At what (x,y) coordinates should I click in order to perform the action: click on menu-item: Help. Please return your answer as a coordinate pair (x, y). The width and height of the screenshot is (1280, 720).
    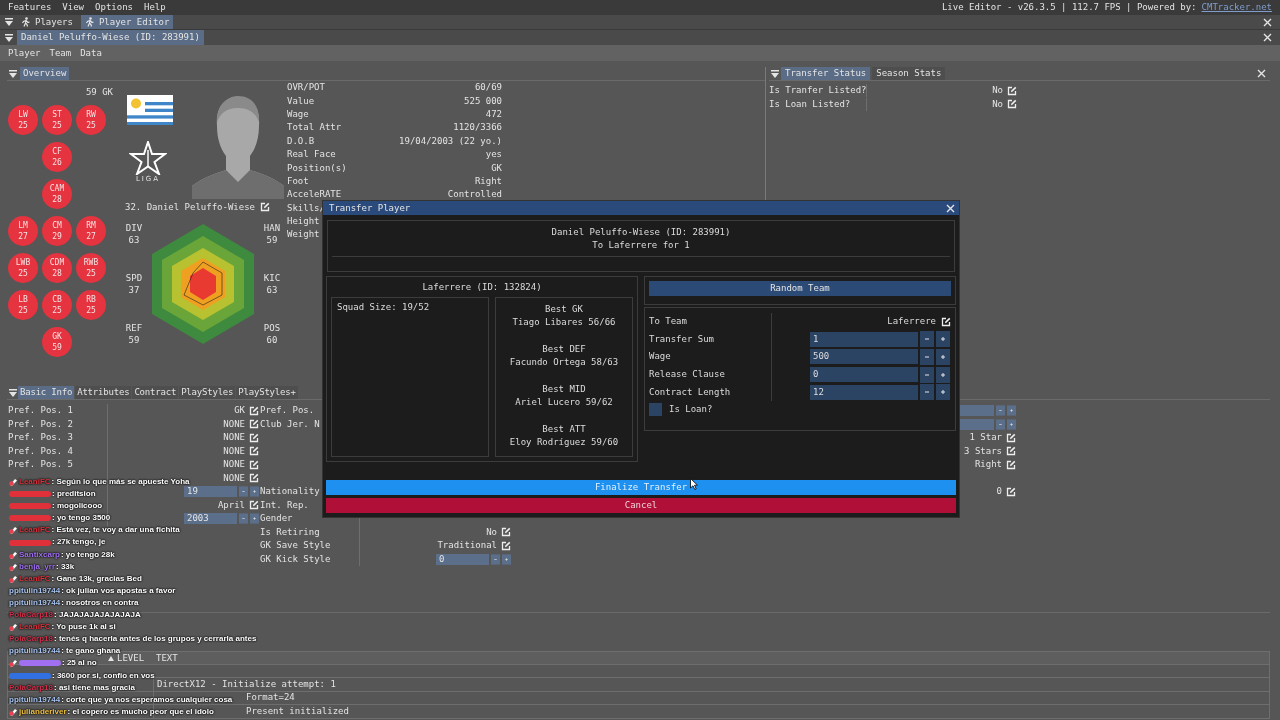
    Looking at the image, I should click on (155, 7).